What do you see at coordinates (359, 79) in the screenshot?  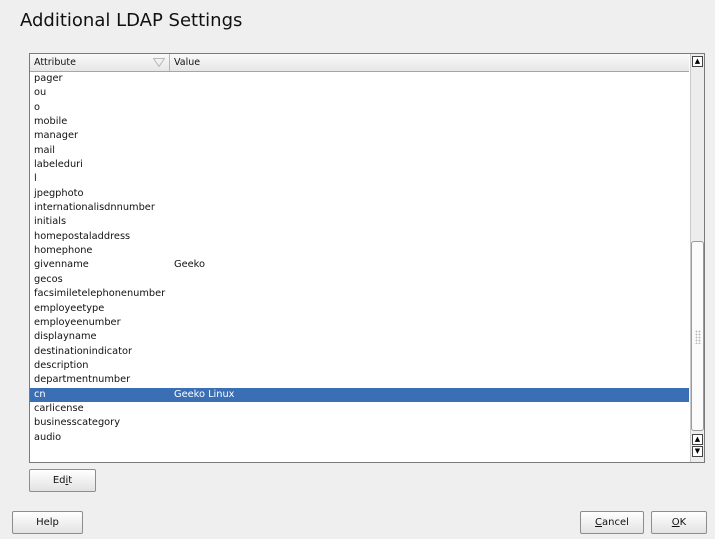 I see `table-row: pager` at bounding box center [359, 79].